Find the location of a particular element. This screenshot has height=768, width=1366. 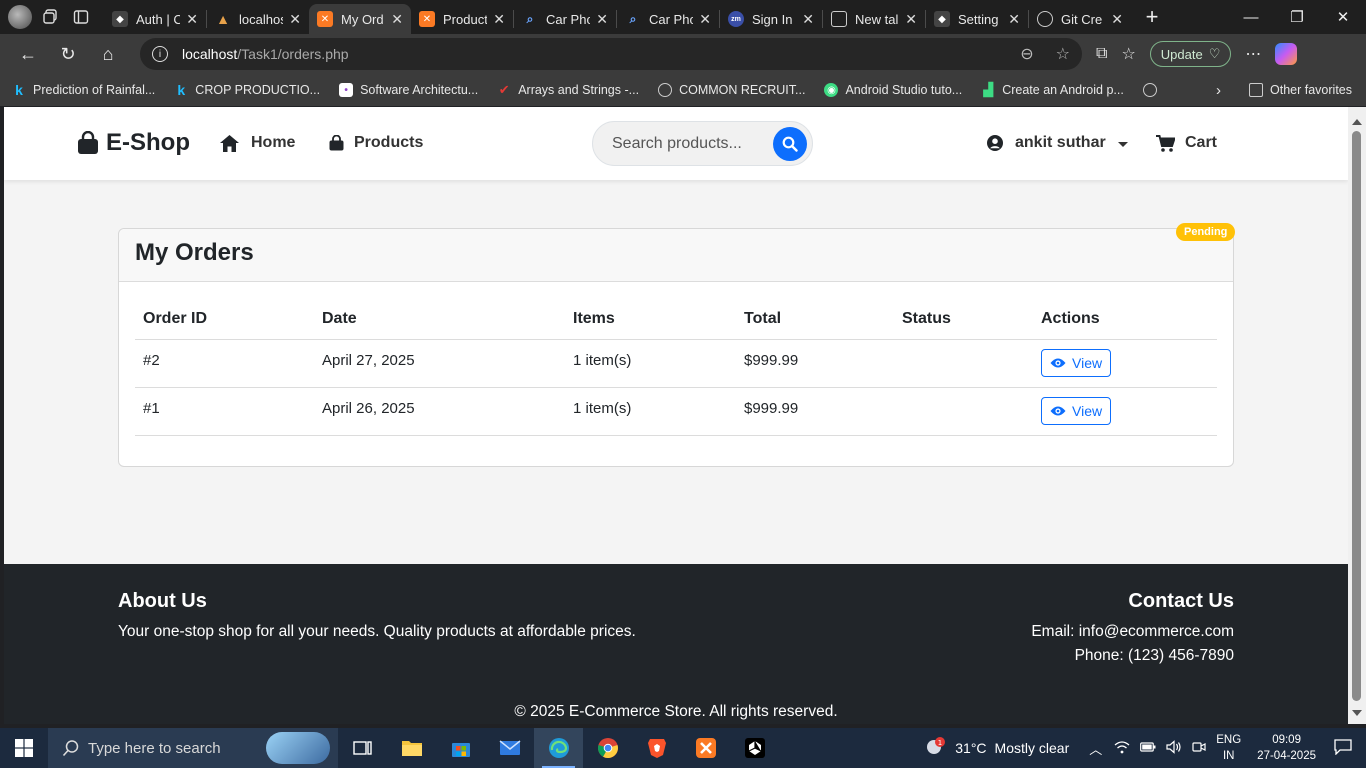

cart-icon is located at coordinates (1165, 143).